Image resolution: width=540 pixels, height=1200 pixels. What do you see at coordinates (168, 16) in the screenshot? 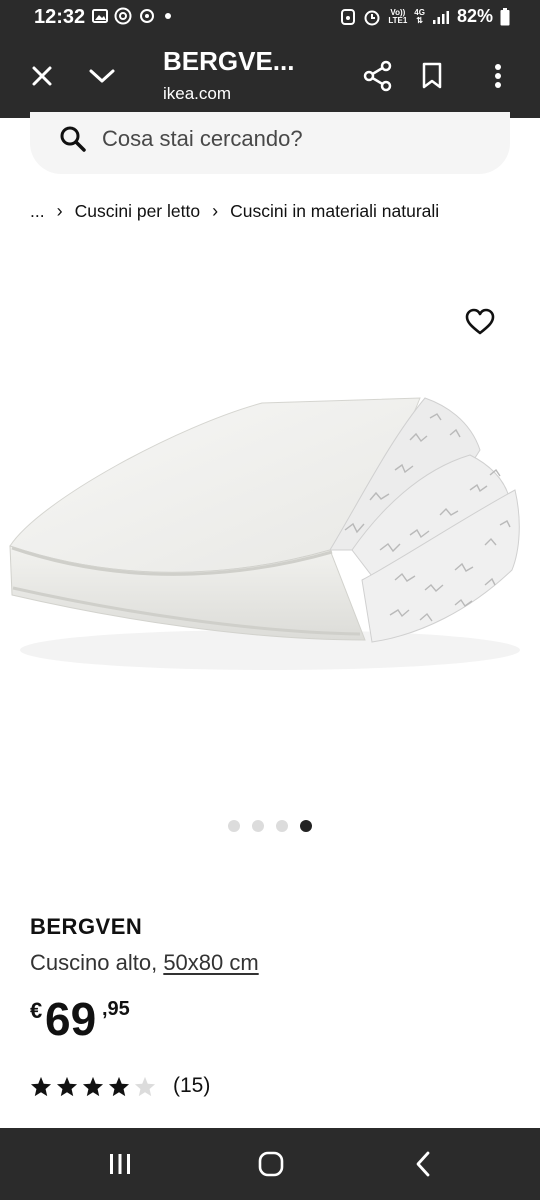
I see `dot-icon` at bounding box center [168, 16].